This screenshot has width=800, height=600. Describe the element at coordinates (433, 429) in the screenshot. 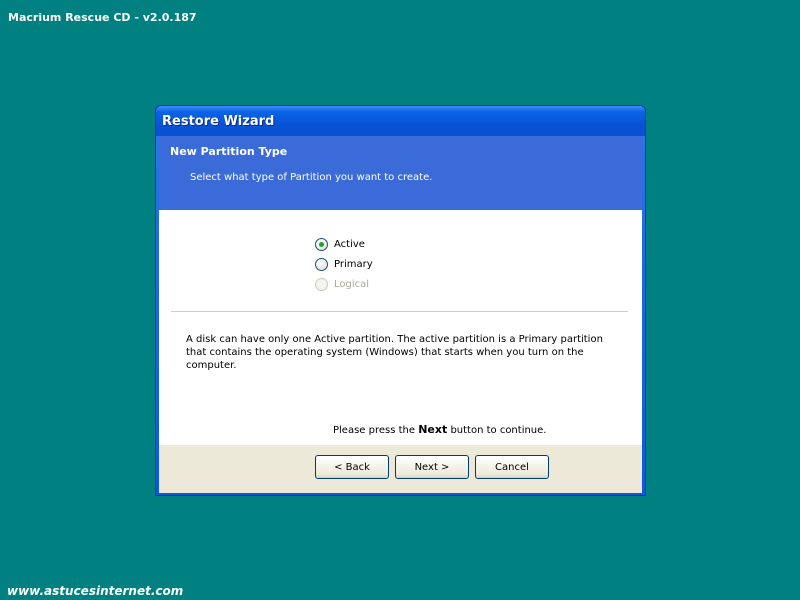

I see `continue-next-word: Next` at that location.